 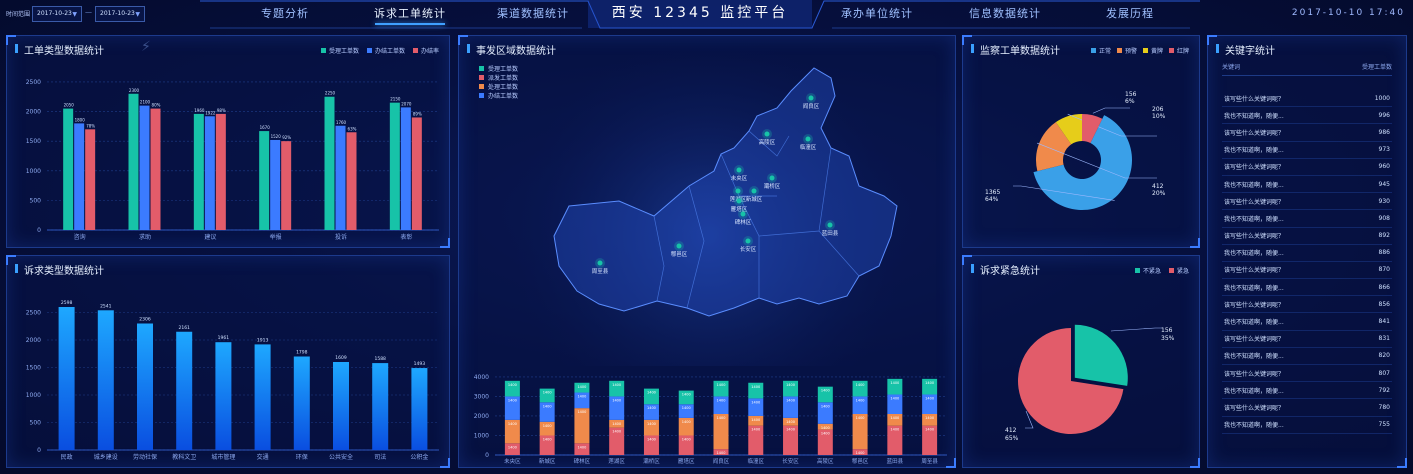 What do you see at coordinates (1348, 13) in the screenshot?
I see `current-datetime: 2017-10-10 17:40` at bounding box center [1348, 13].